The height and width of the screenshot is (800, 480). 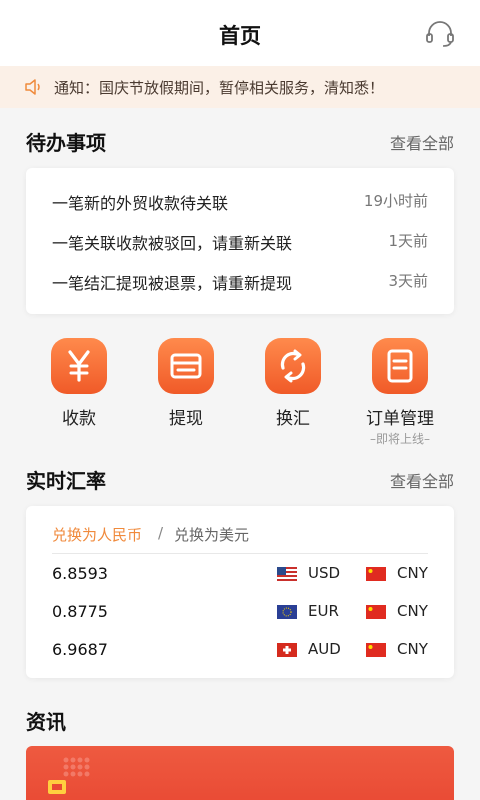 I want to click on page-title: 首页, so click(x=240, y=36).